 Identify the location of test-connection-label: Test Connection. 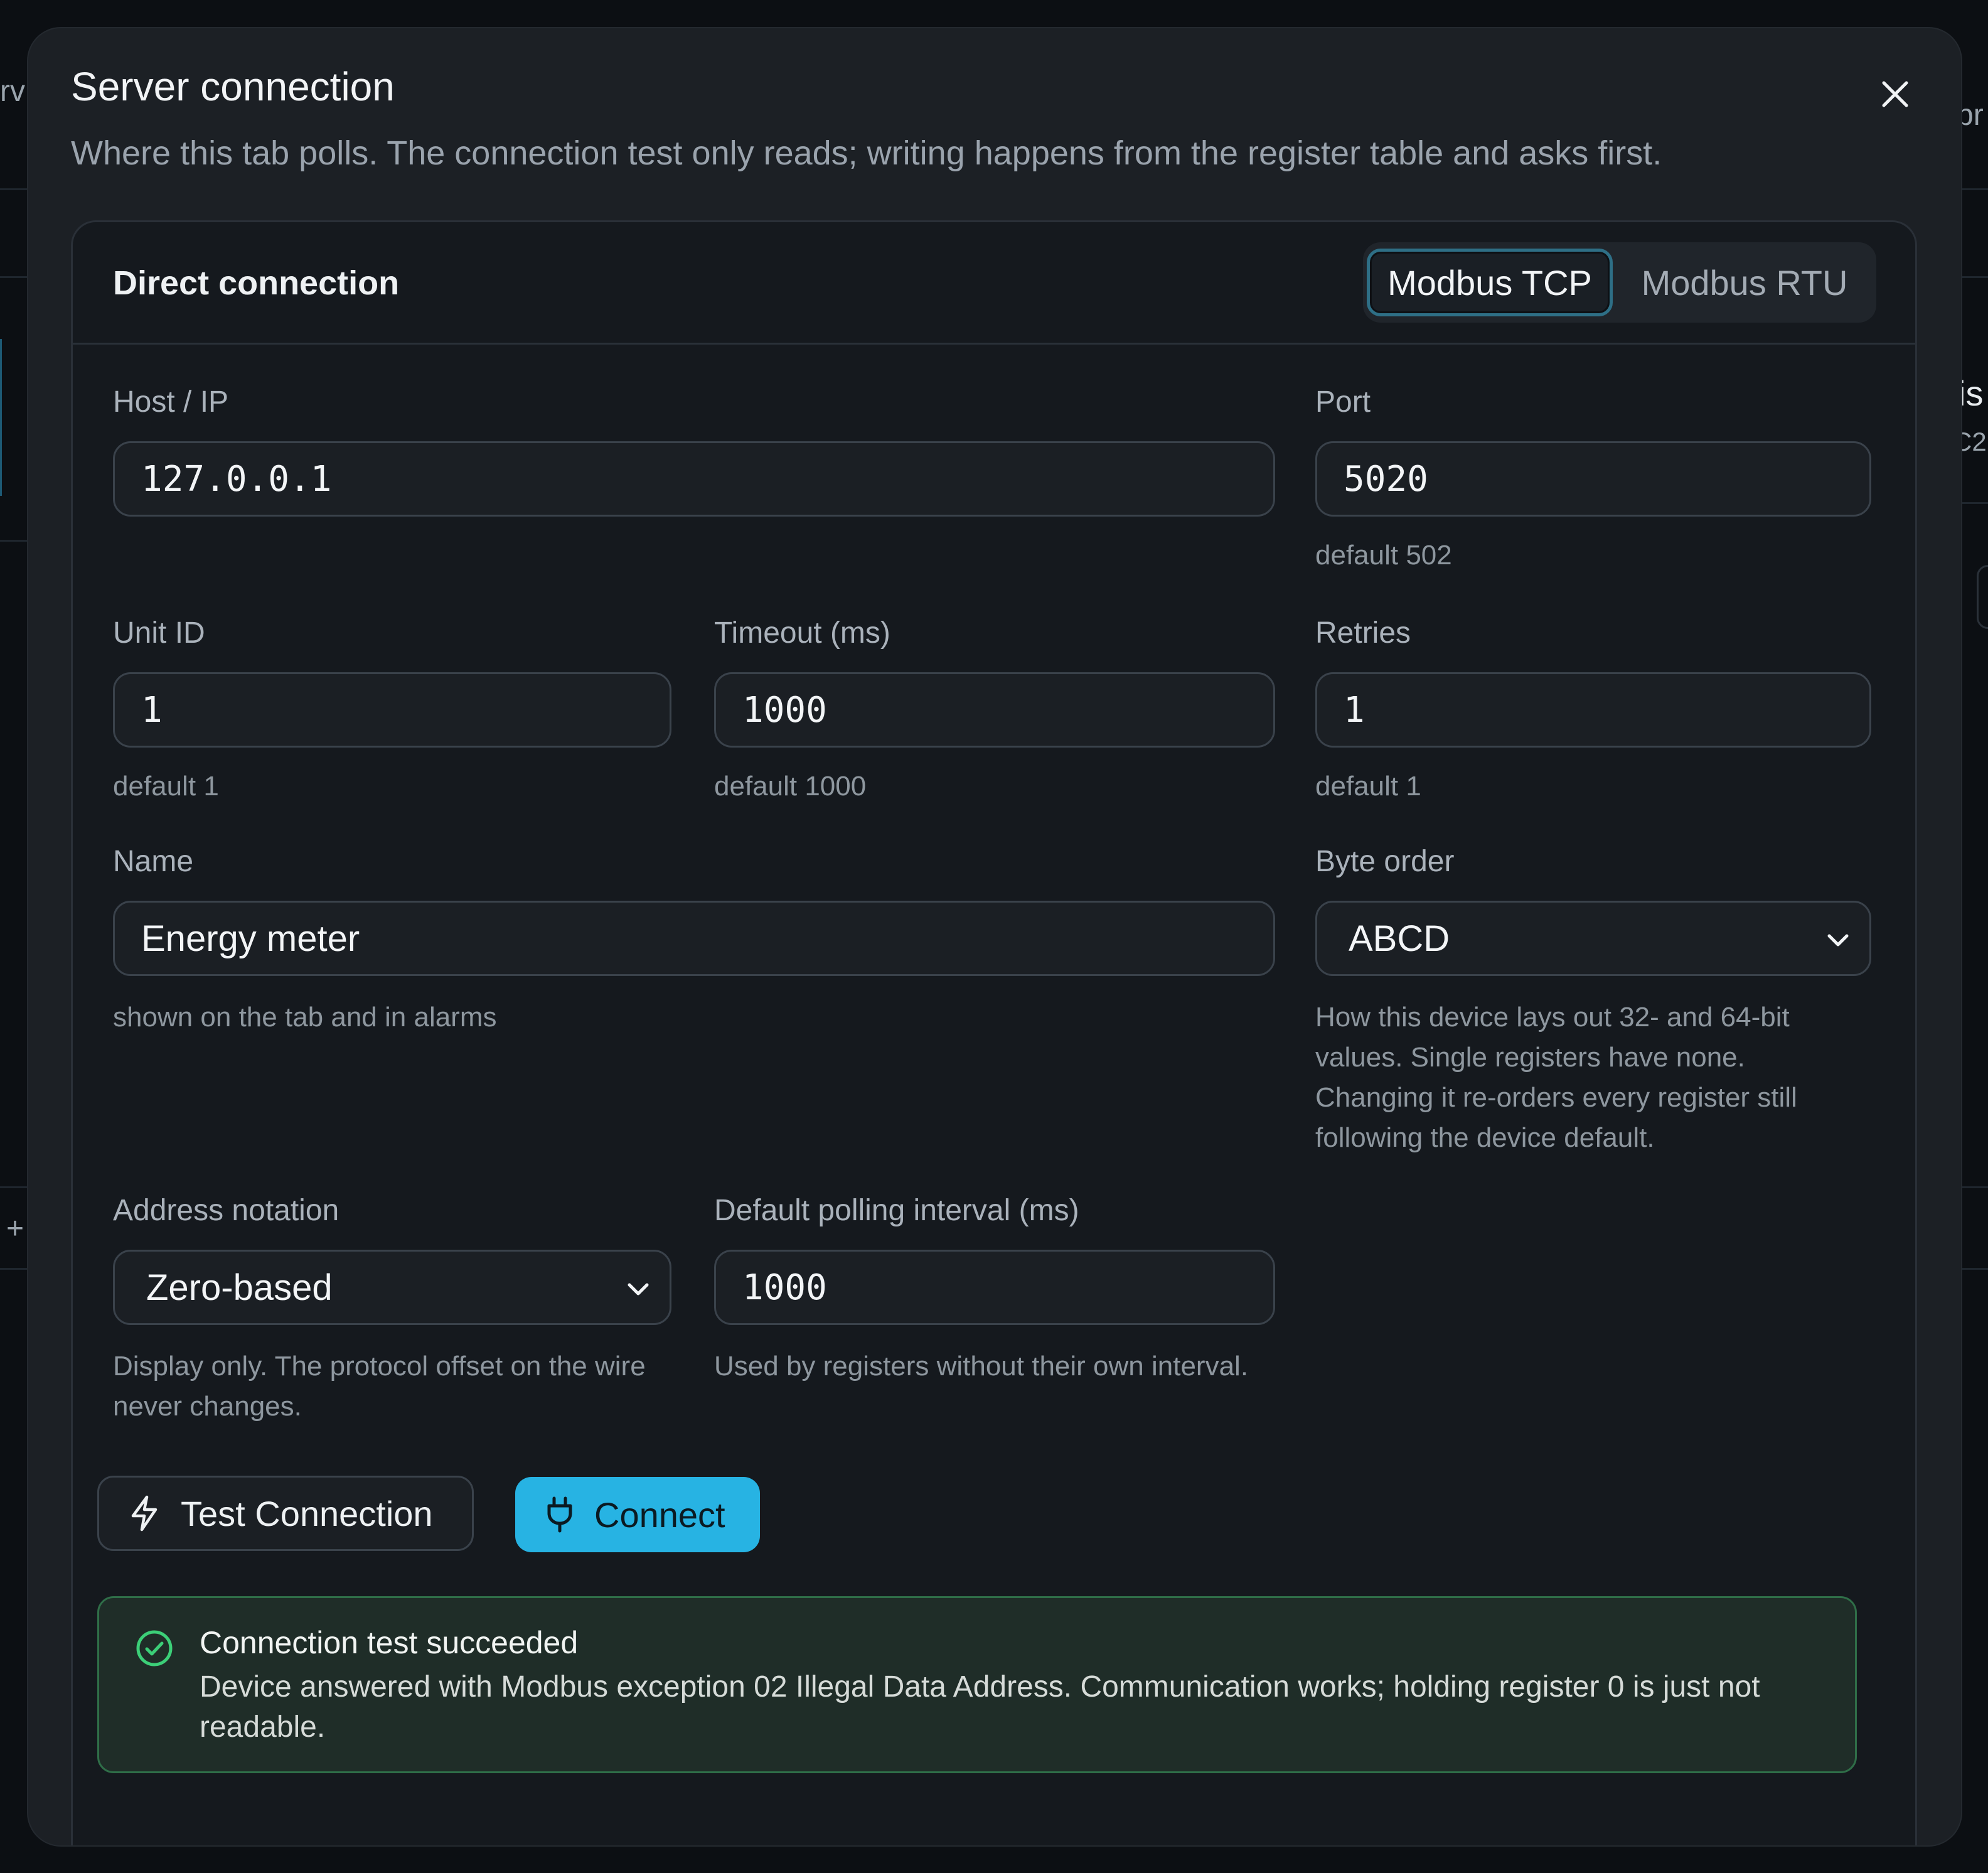
(307, 1513).